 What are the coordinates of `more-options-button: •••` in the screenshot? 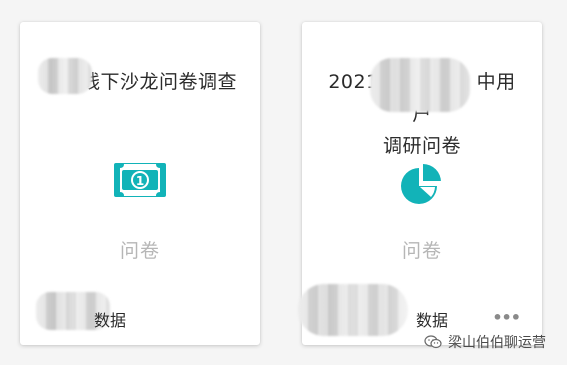 It's located at (506, 317).